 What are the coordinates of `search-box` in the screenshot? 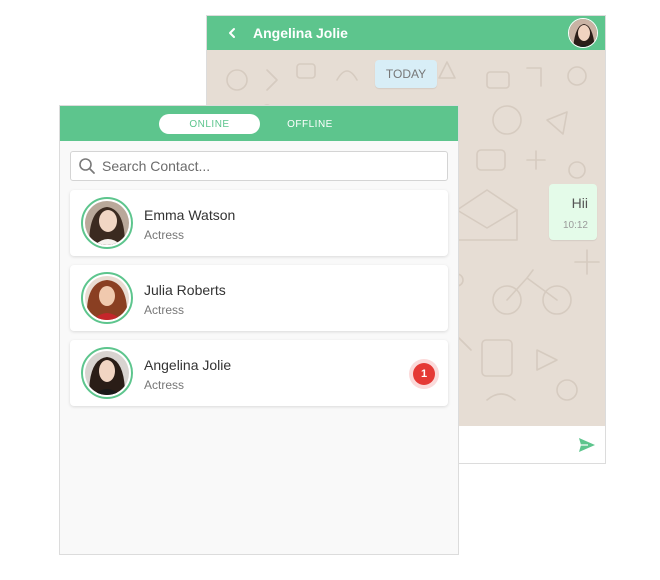 It's located at (259, 166).